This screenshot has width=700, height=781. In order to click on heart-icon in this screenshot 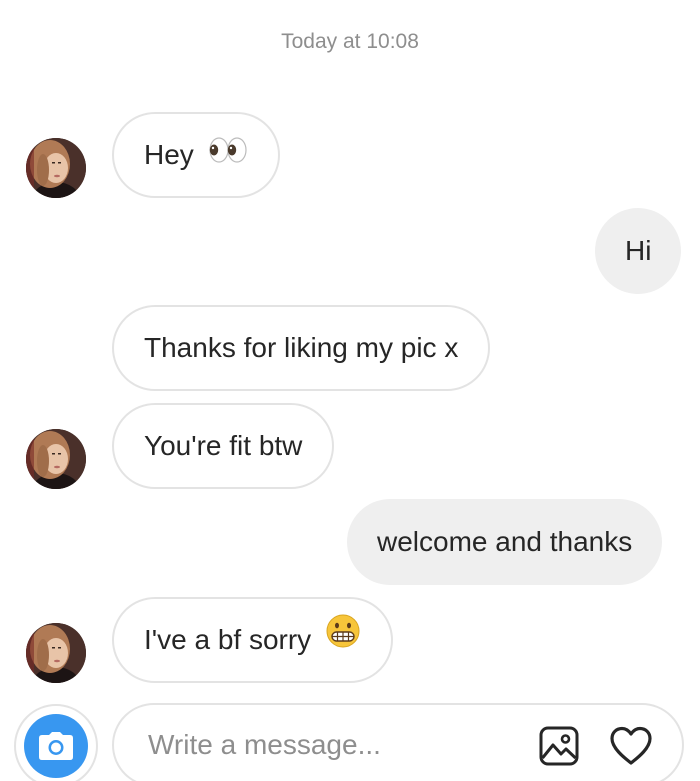, I will do `click(631, 748)`.